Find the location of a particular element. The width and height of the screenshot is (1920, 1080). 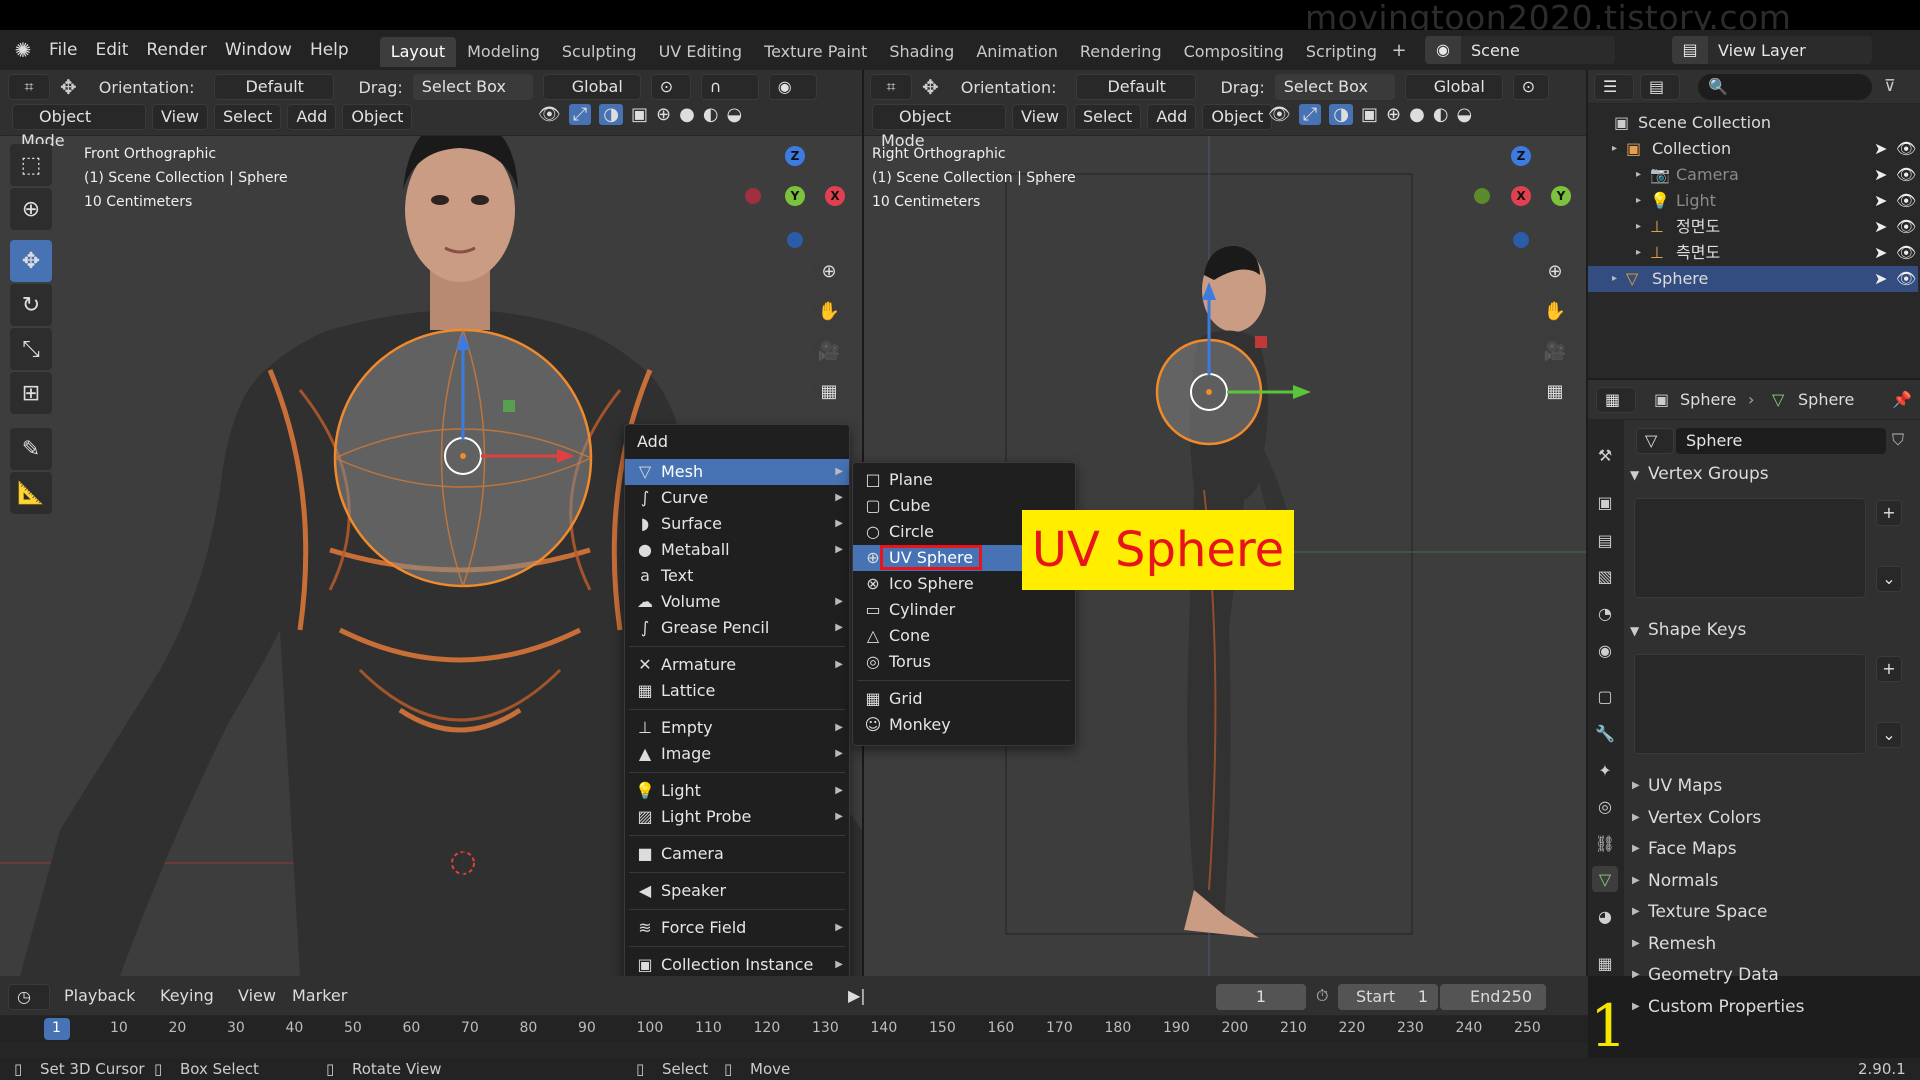

tab-animation: Animation is located at coordinates (1017, 52).